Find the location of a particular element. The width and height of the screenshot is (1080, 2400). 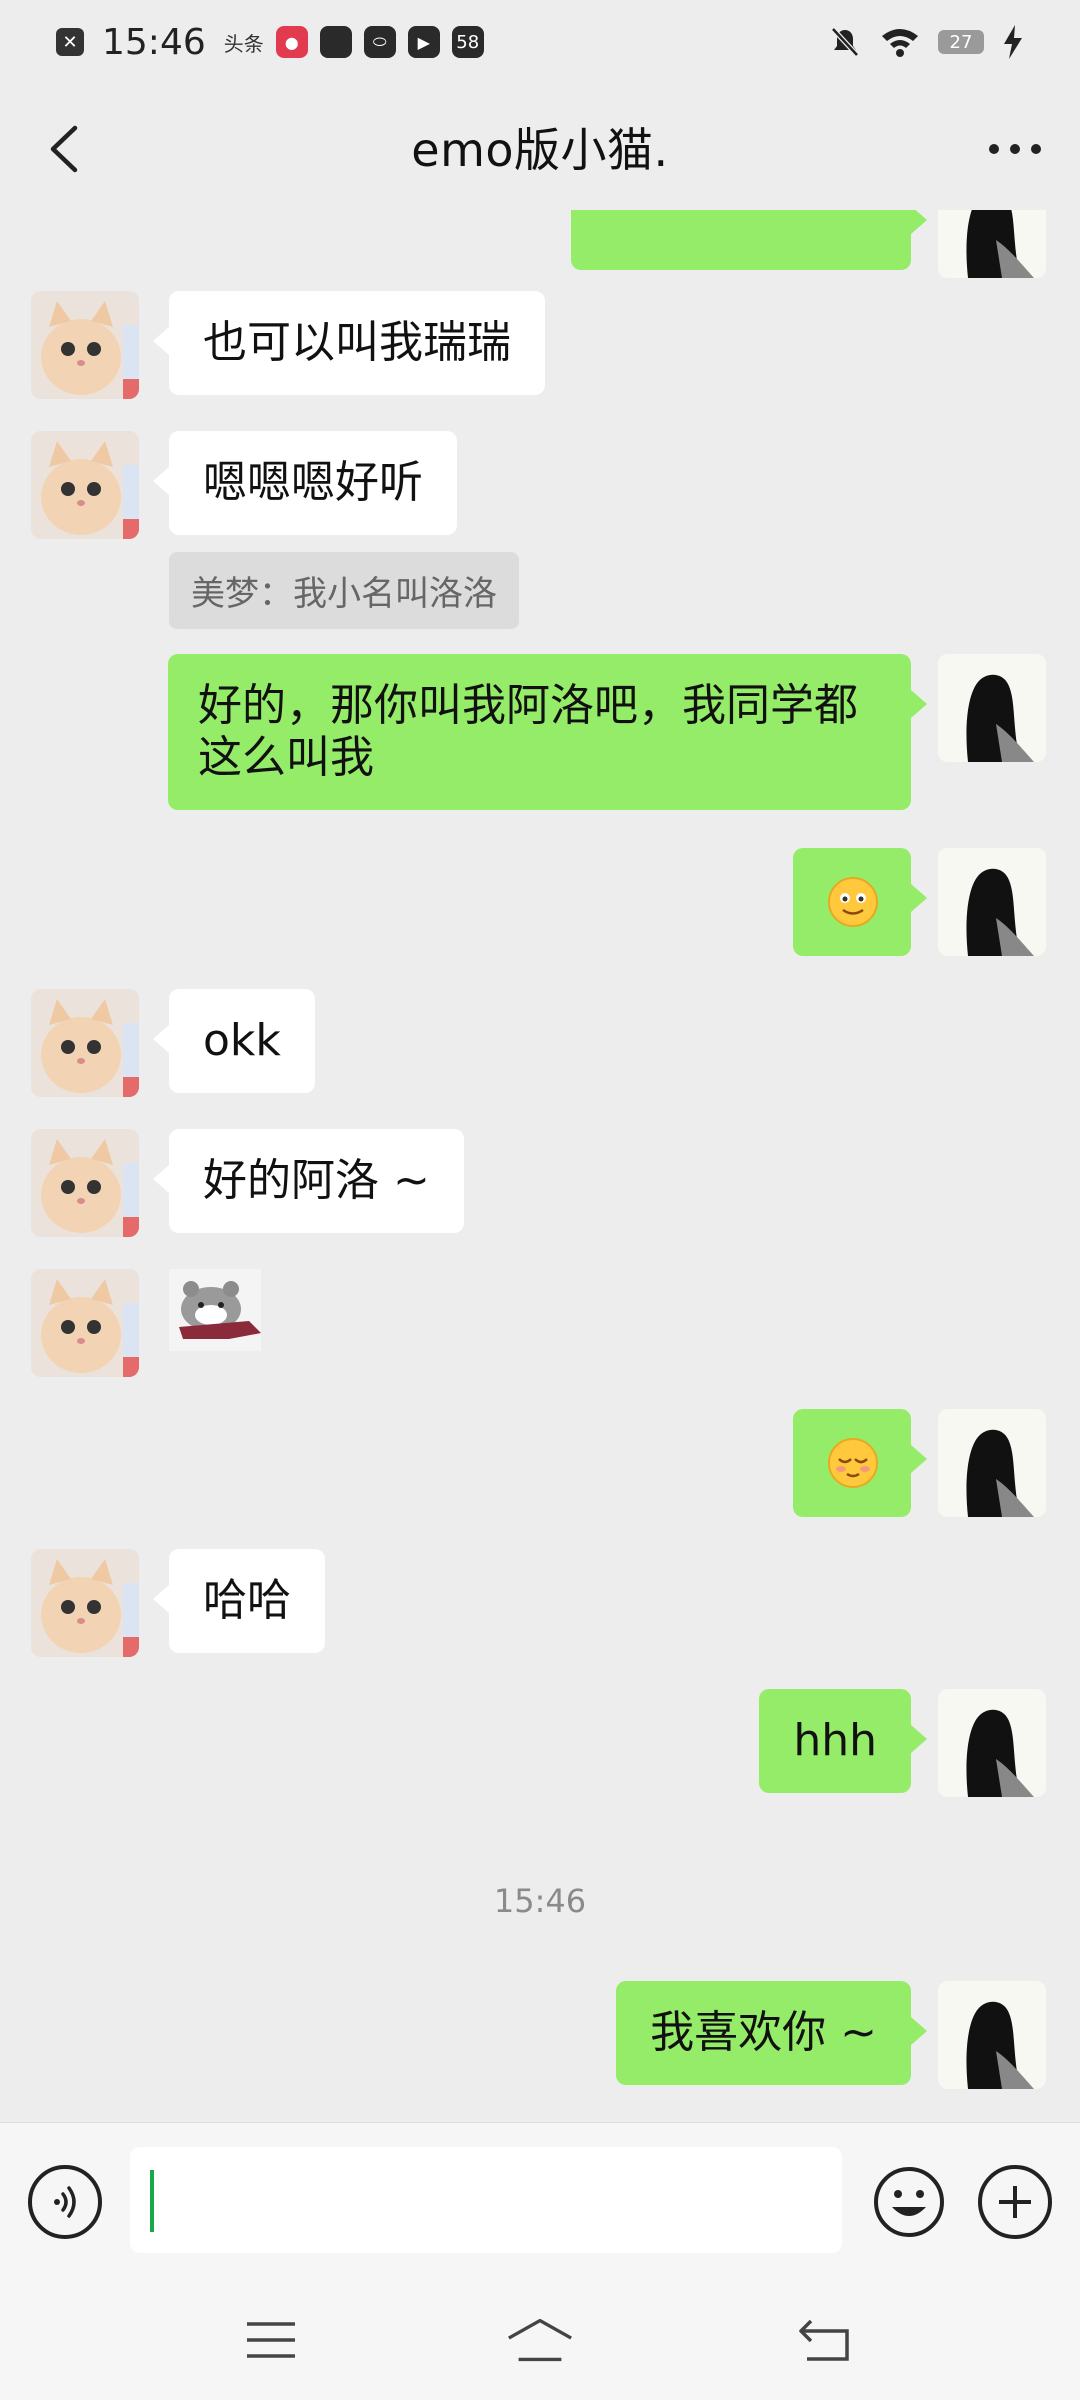

back-arrow-icon is located at coordinates (824, 2340).